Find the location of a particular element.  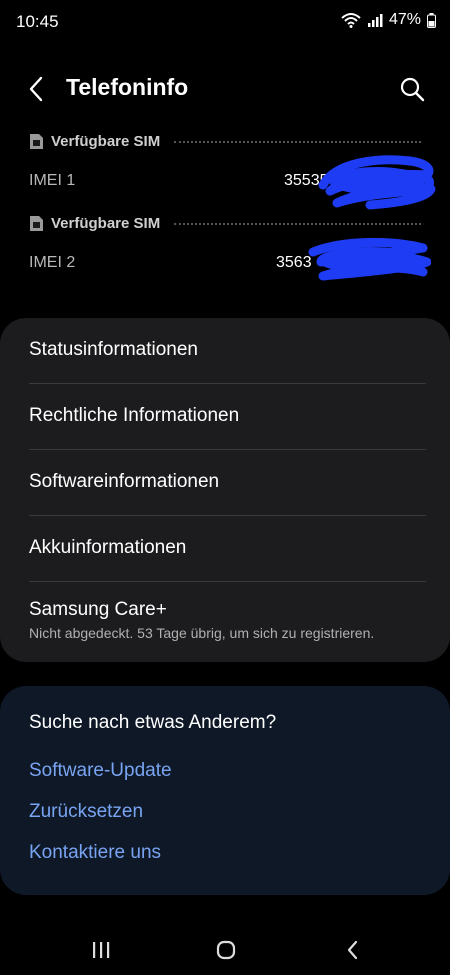

wifi-icon is located at coordinates (351, 20).